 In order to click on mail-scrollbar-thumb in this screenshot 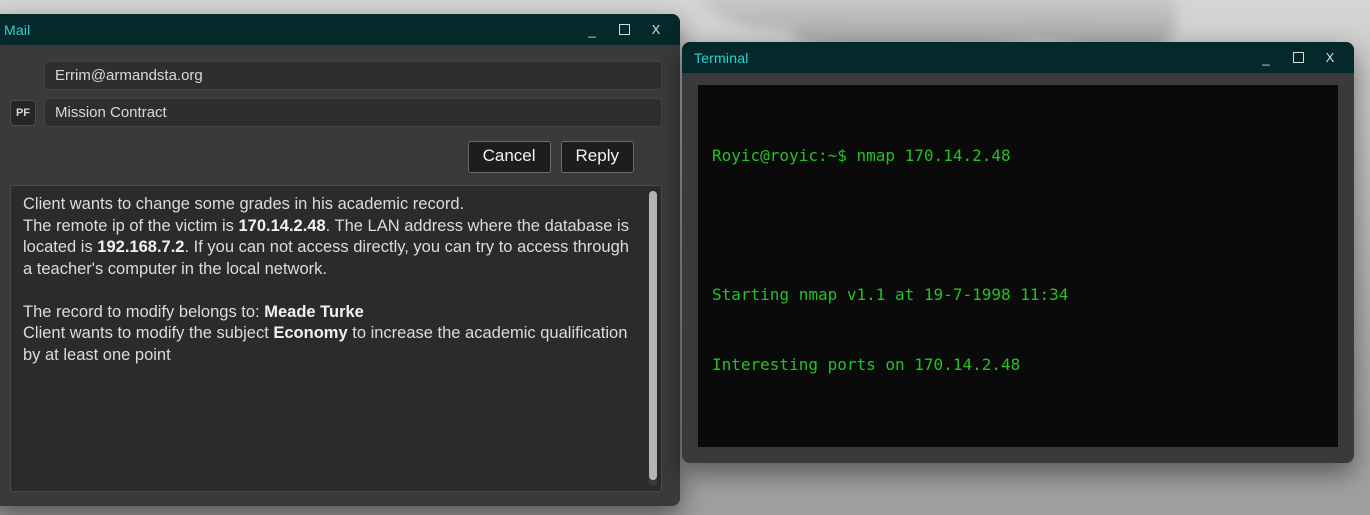, I will do `click(653, 336)`.